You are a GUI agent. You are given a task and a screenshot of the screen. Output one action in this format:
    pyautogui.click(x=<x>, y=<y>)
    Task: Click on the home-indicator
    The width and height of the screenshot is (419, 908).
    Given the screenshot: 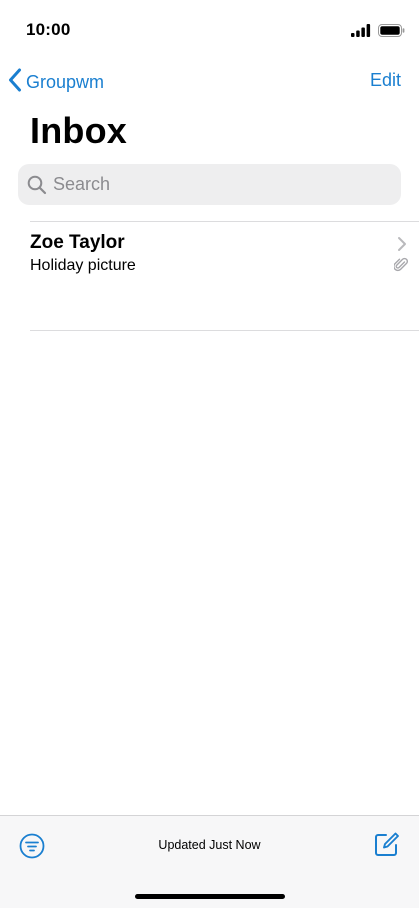 What is the action you would take?
    pyautogui.click(x=210, y=896)
    